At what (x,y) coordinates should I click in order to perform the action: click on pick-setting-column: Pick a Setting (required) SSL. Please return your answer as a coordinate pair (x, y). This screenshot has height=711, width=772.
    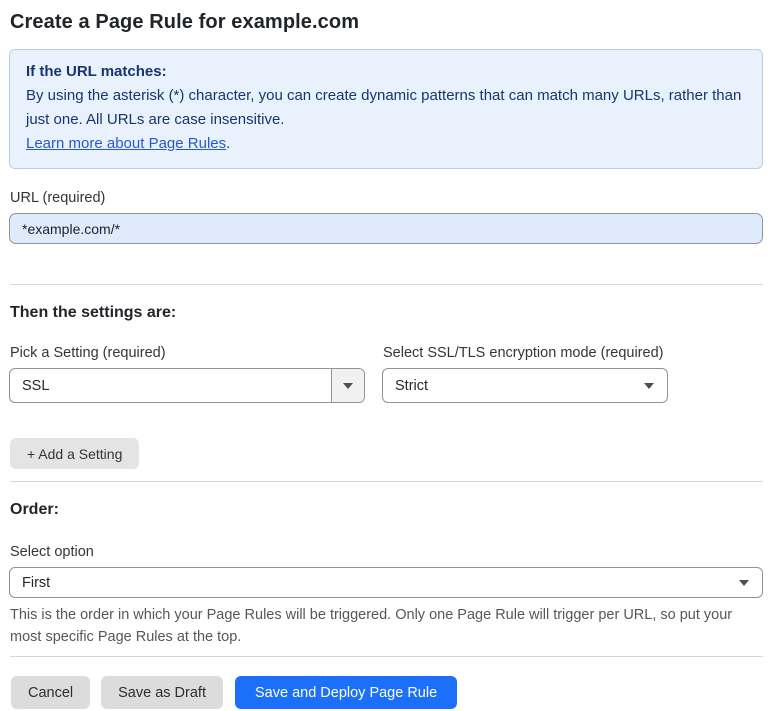
    Looking at the image, I should click on (187, 363).